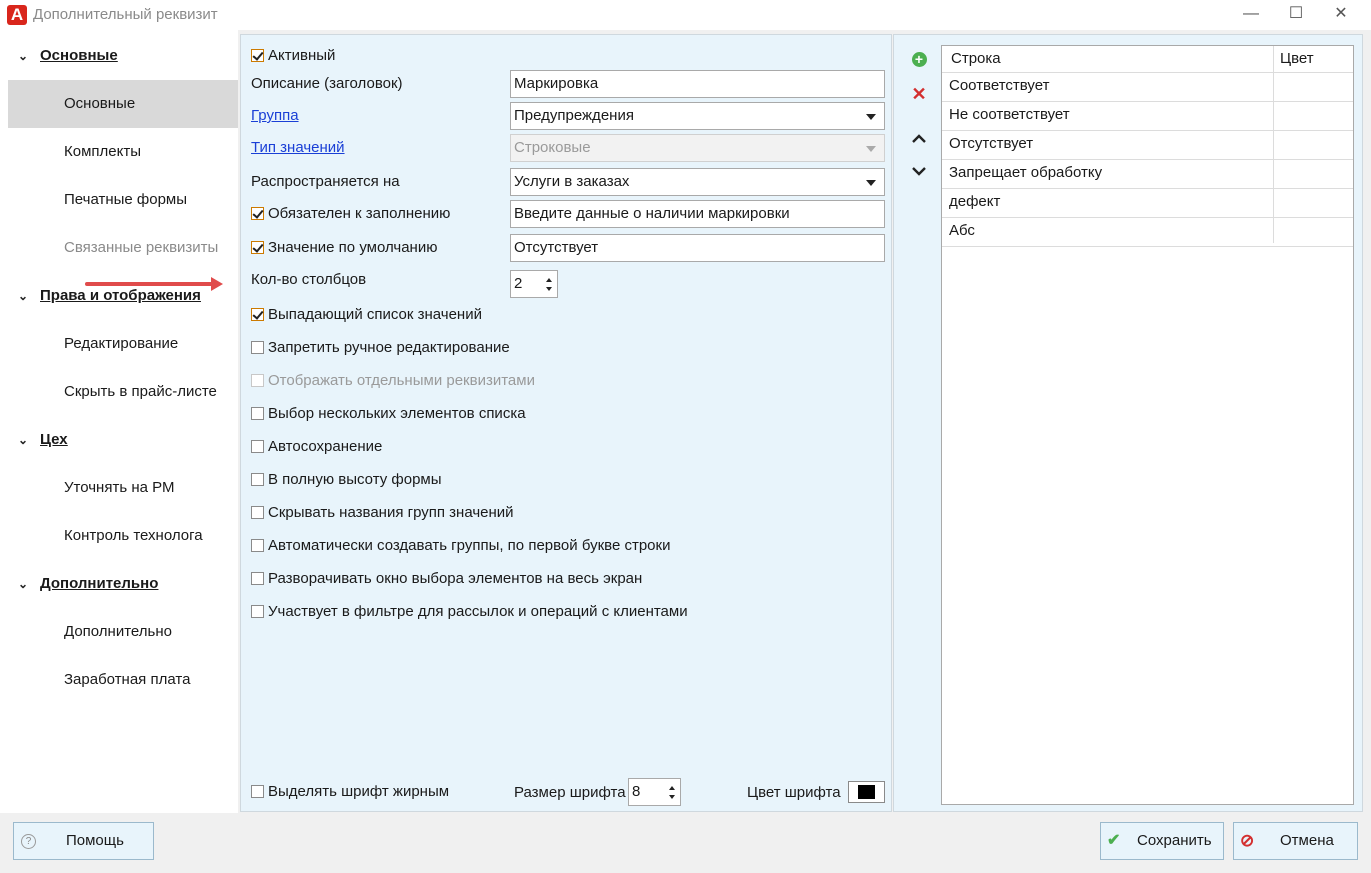 The width and height of the screenshot is (1371, 873). I want to click on table-row: Не соответствует, so click(1147, 116).